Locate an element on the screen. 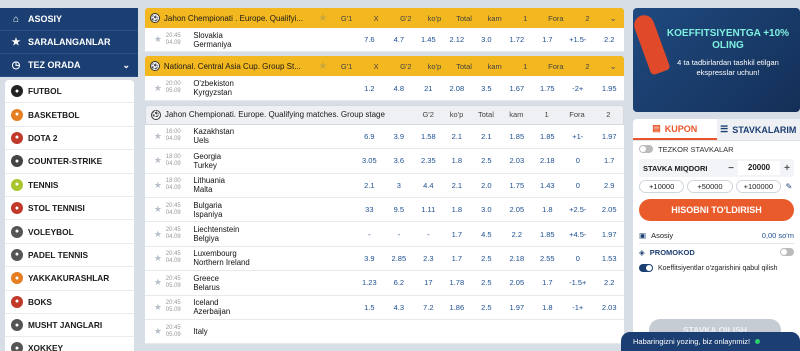  odds-cell: 1.58 is located at coordinates (429, 136).